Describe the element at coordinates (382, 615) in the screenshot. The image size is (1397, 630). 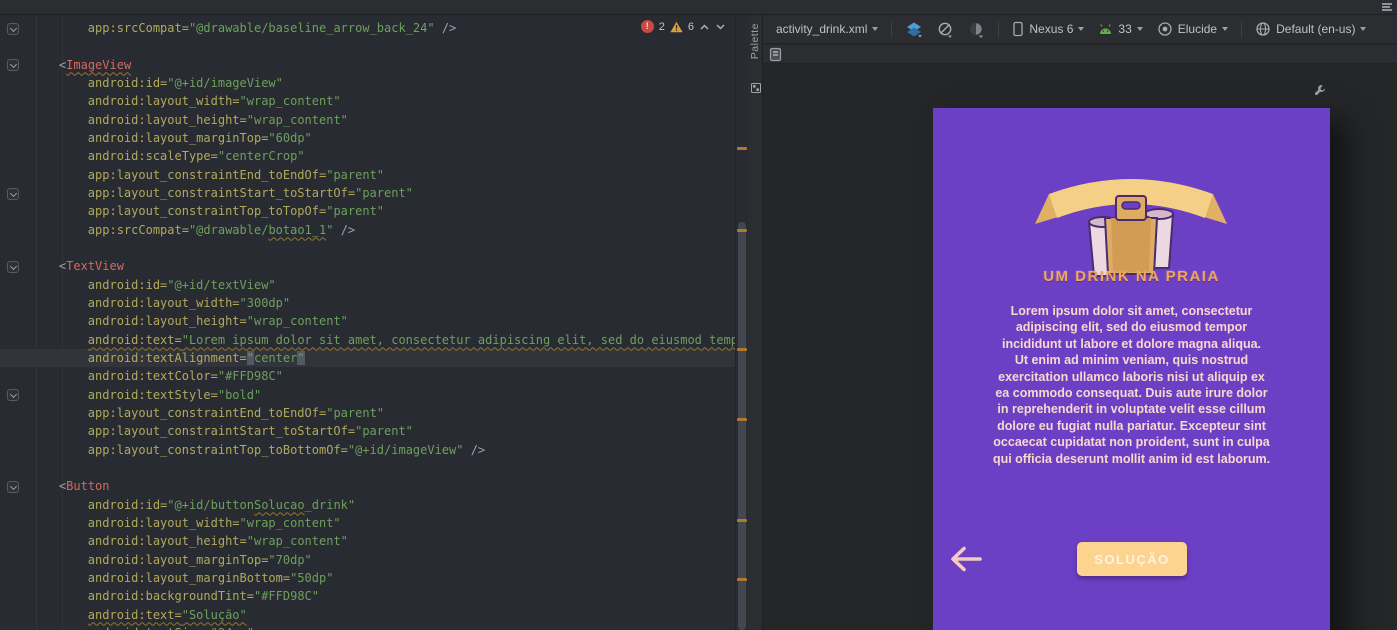
I see `code-line: android:text="Solução"` at that location.